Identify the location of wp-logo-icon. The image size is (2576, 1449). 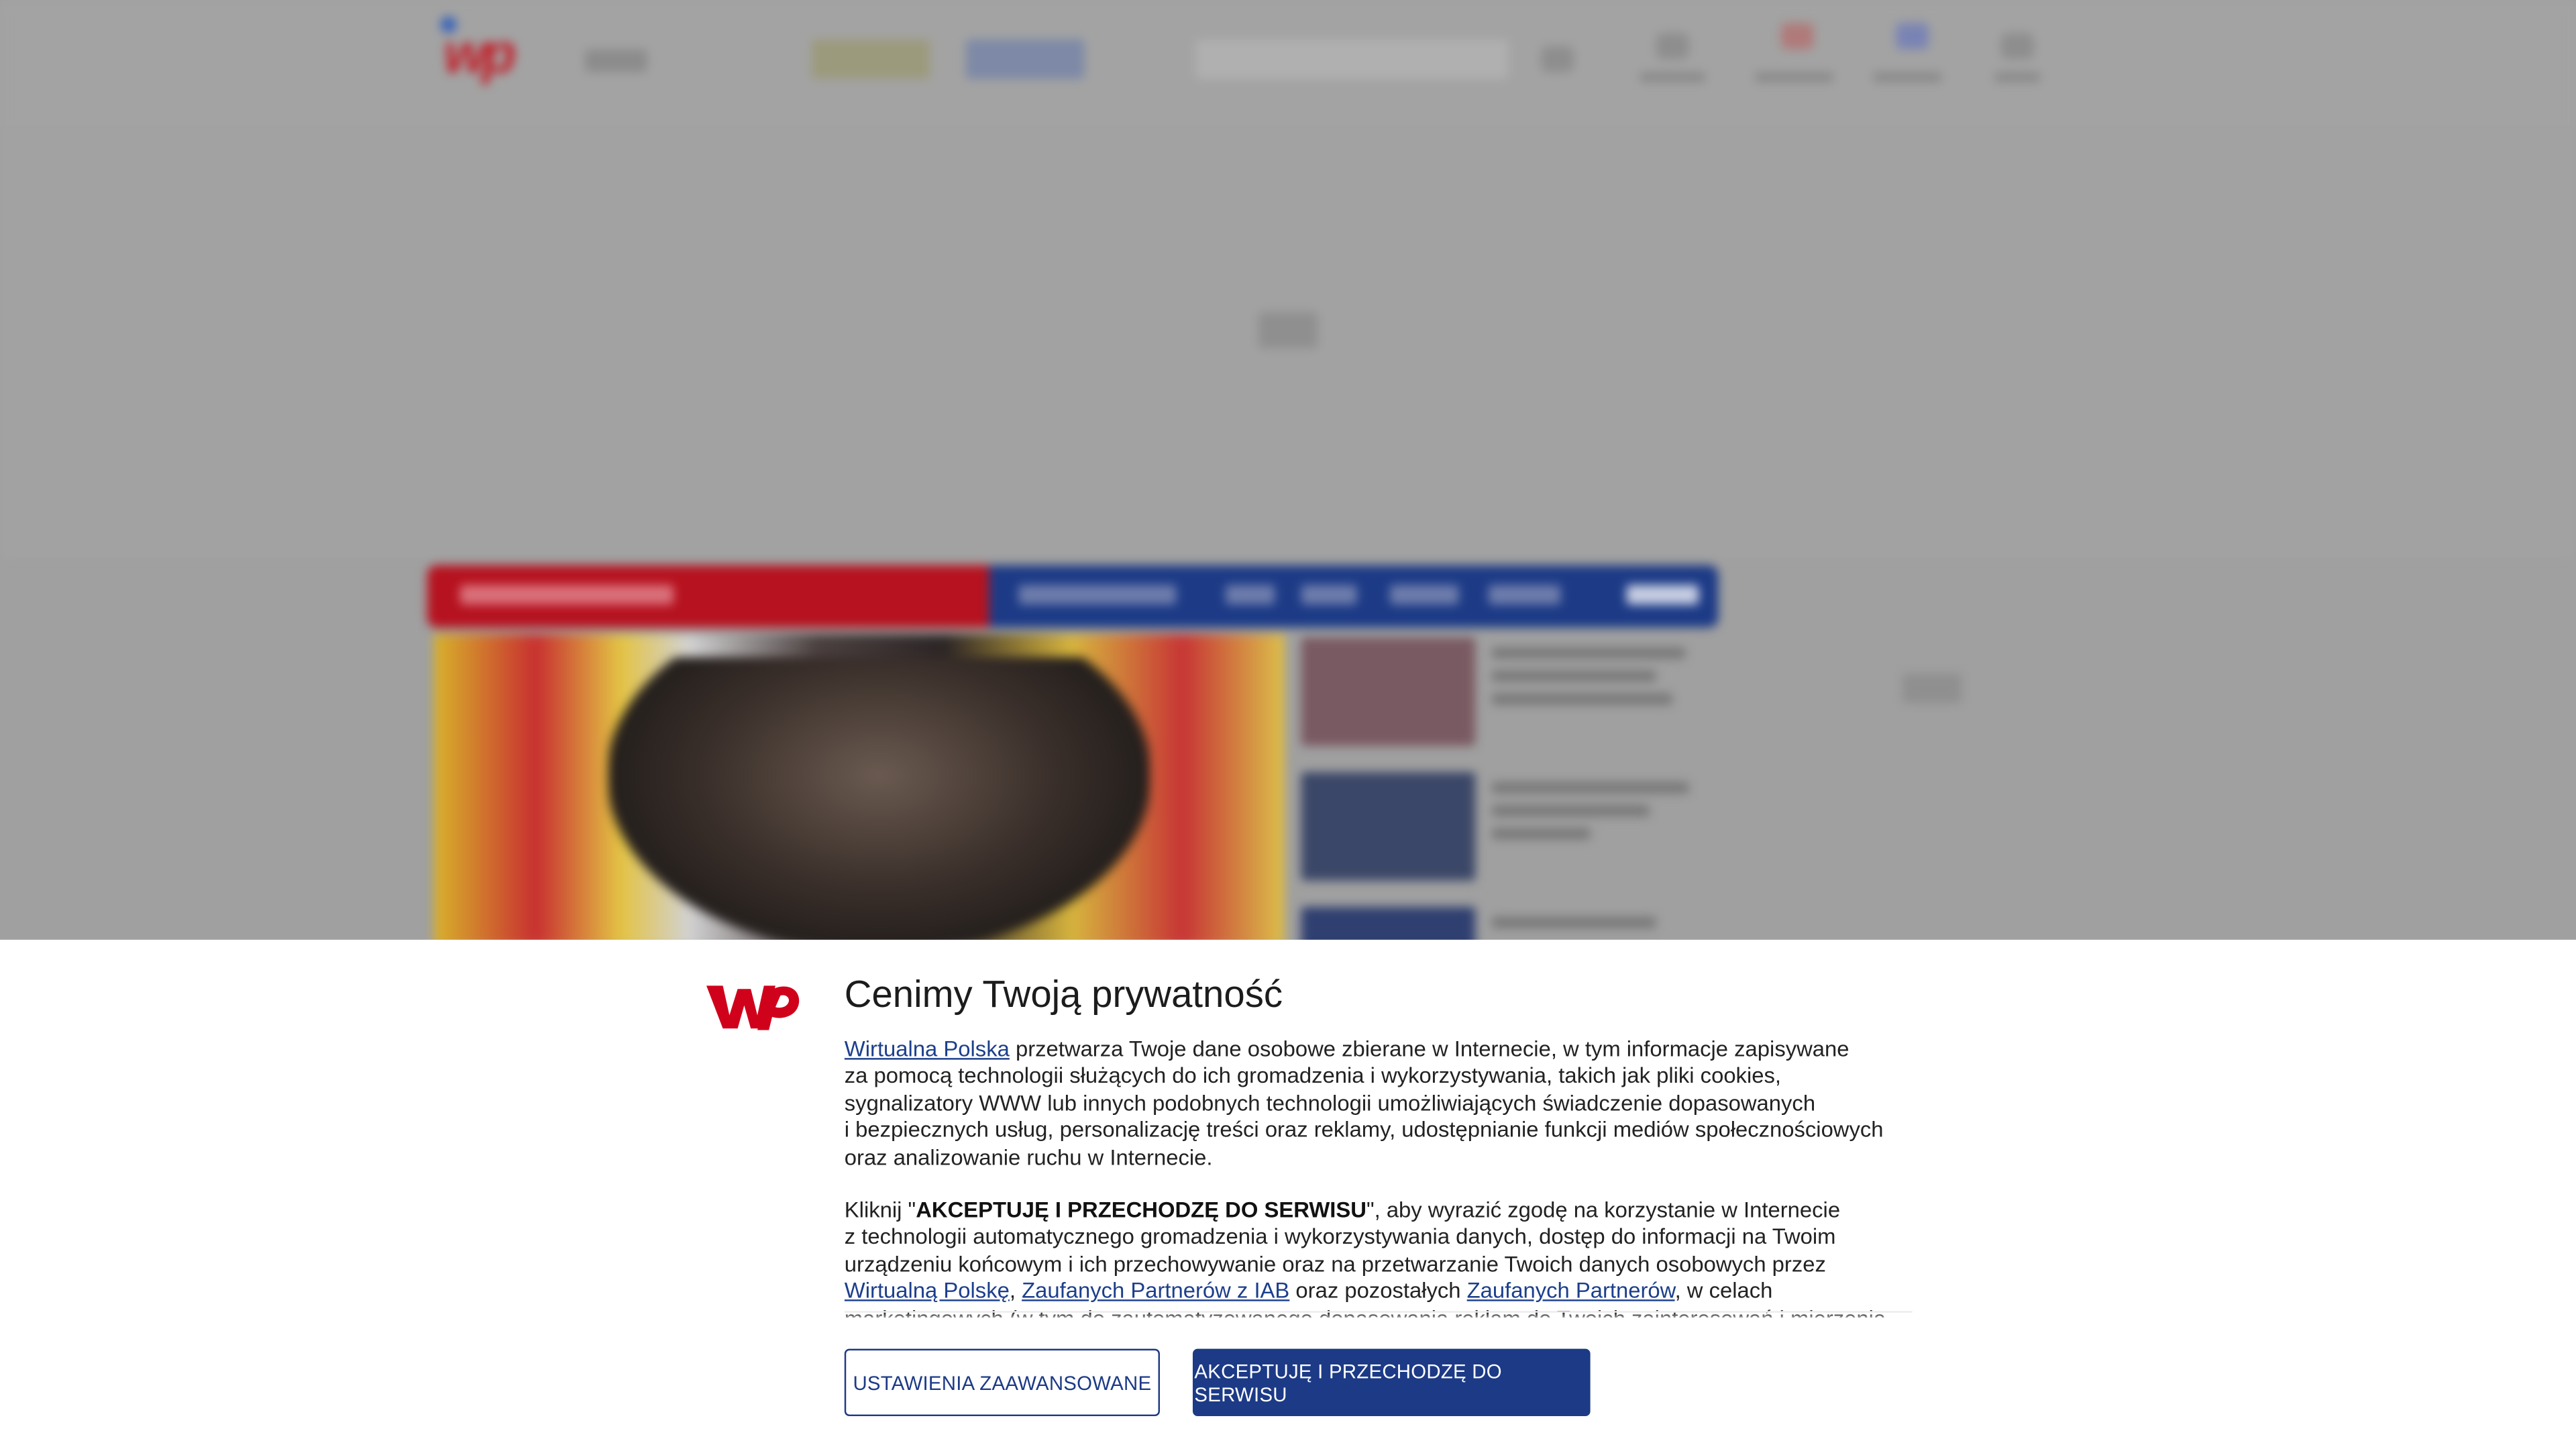
(753, 1007).